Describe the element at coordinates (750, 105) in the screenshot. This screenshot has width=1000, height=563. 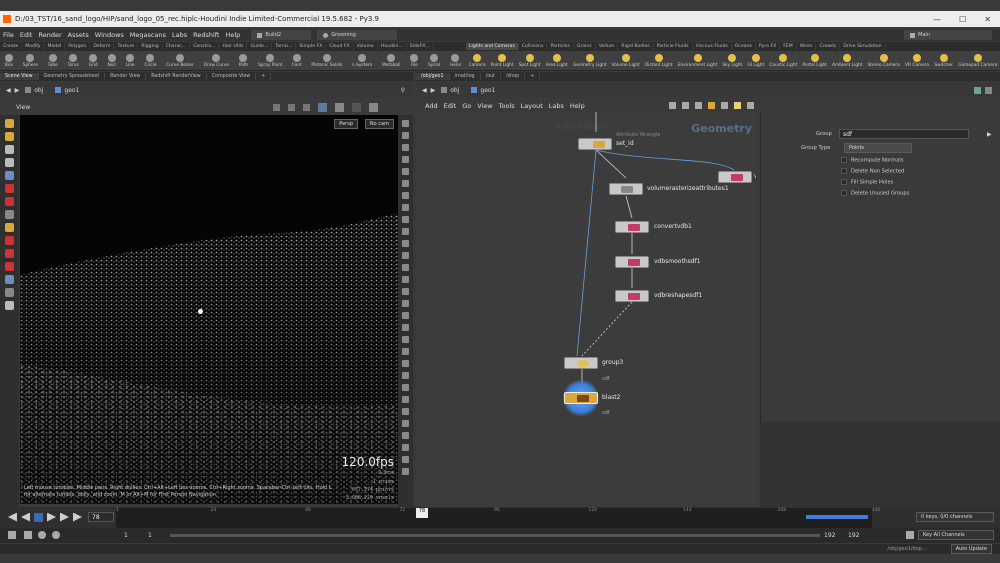
I see `network-box-icon` at that location.